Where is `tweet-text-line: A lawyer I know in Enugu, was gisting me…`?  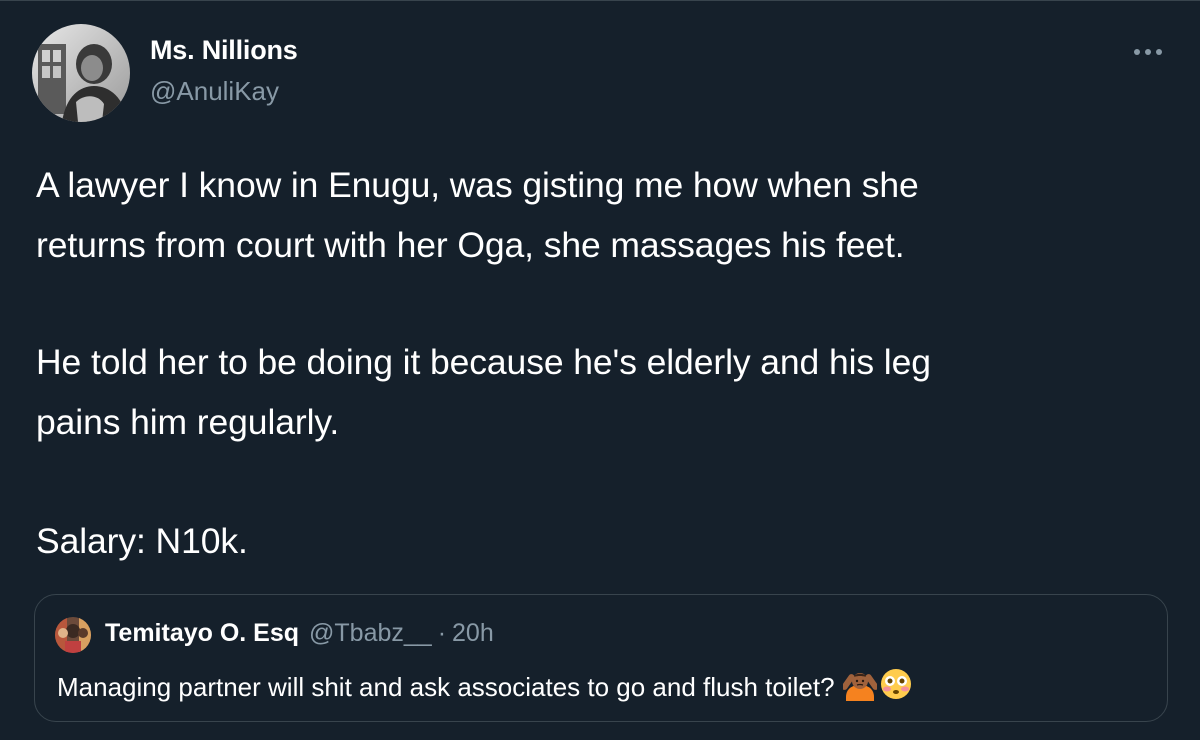
tweet-text-line: A lawyer I know in Enugu, was gisting me… is located at coordinates (477, 185).